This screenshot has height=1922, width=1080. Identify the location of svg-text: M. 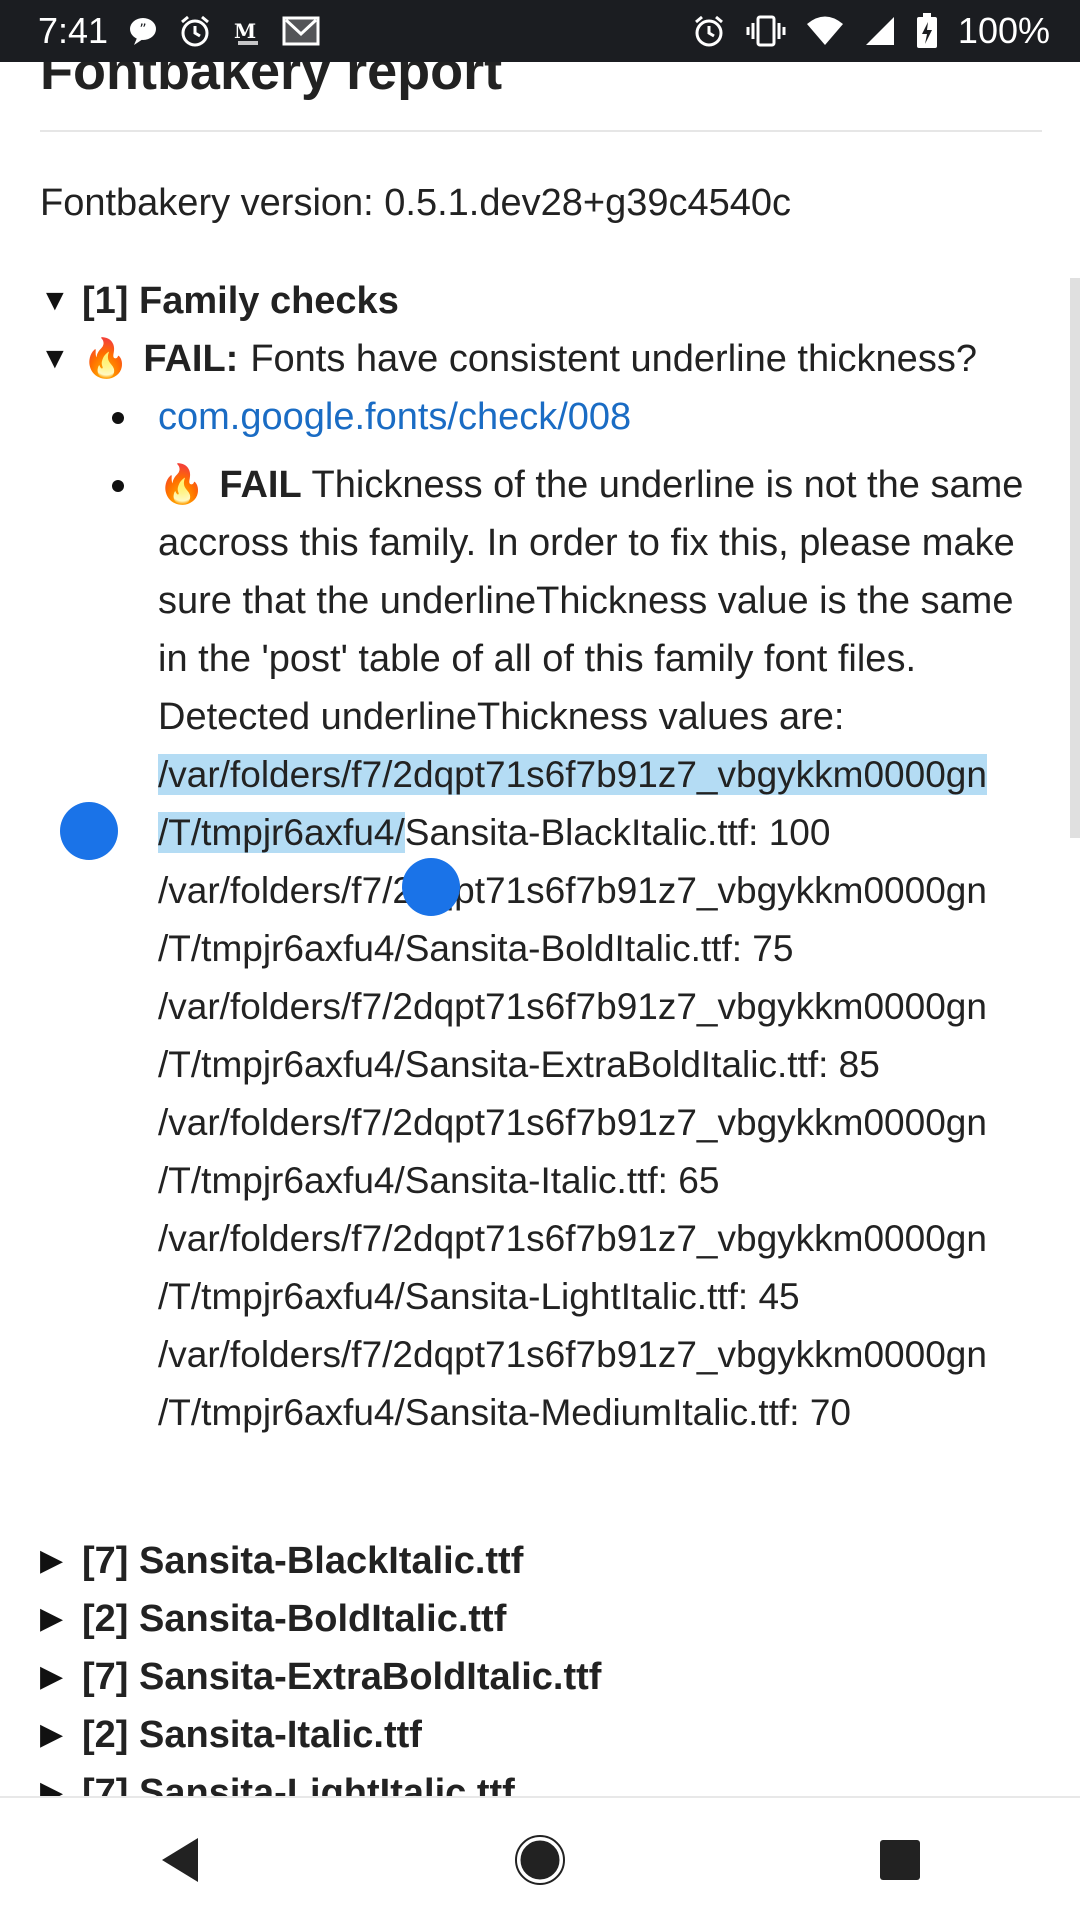
(245, 31).